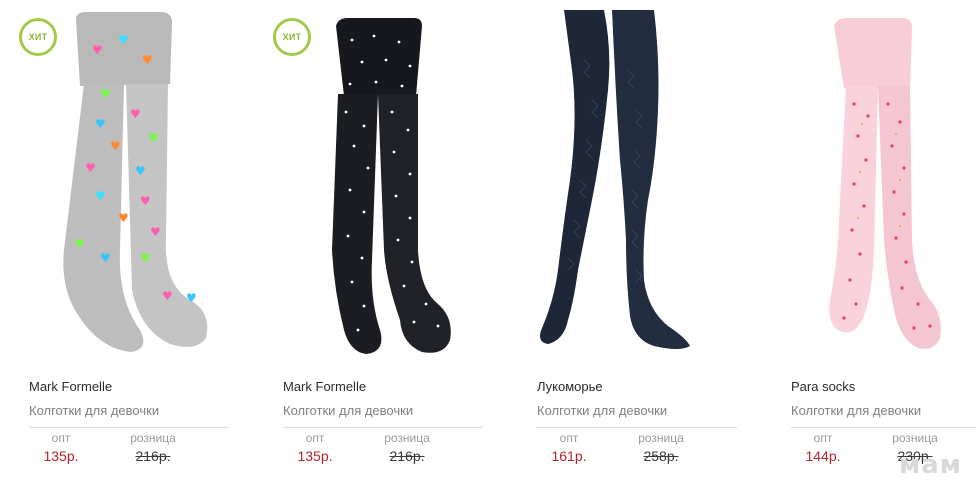 The height and width of the screenshot is (492, 976). What do you see at coordinates (615, 179) in the screenshot?
I see `navy-tights-image` at bounding box center [615, 179].